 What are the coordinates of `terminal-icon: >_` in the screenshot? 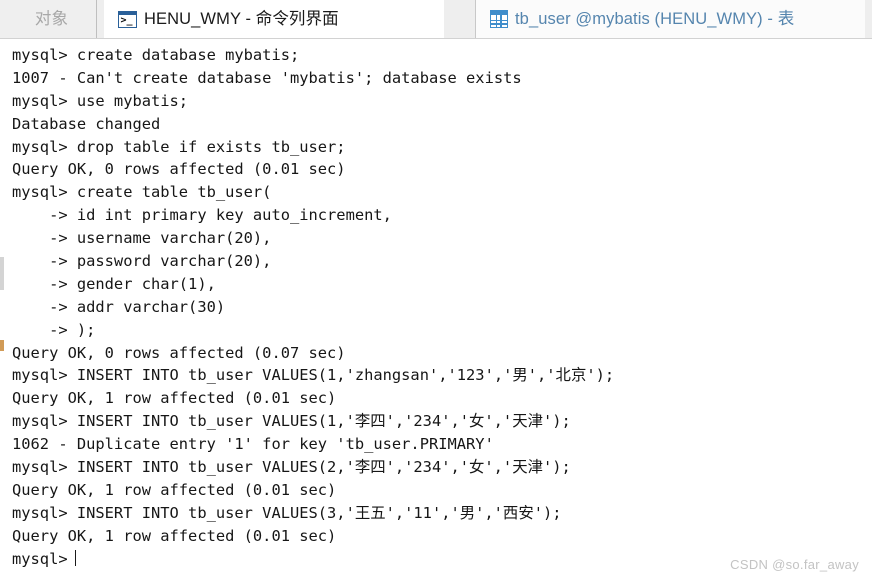 It's located at (127, 19).